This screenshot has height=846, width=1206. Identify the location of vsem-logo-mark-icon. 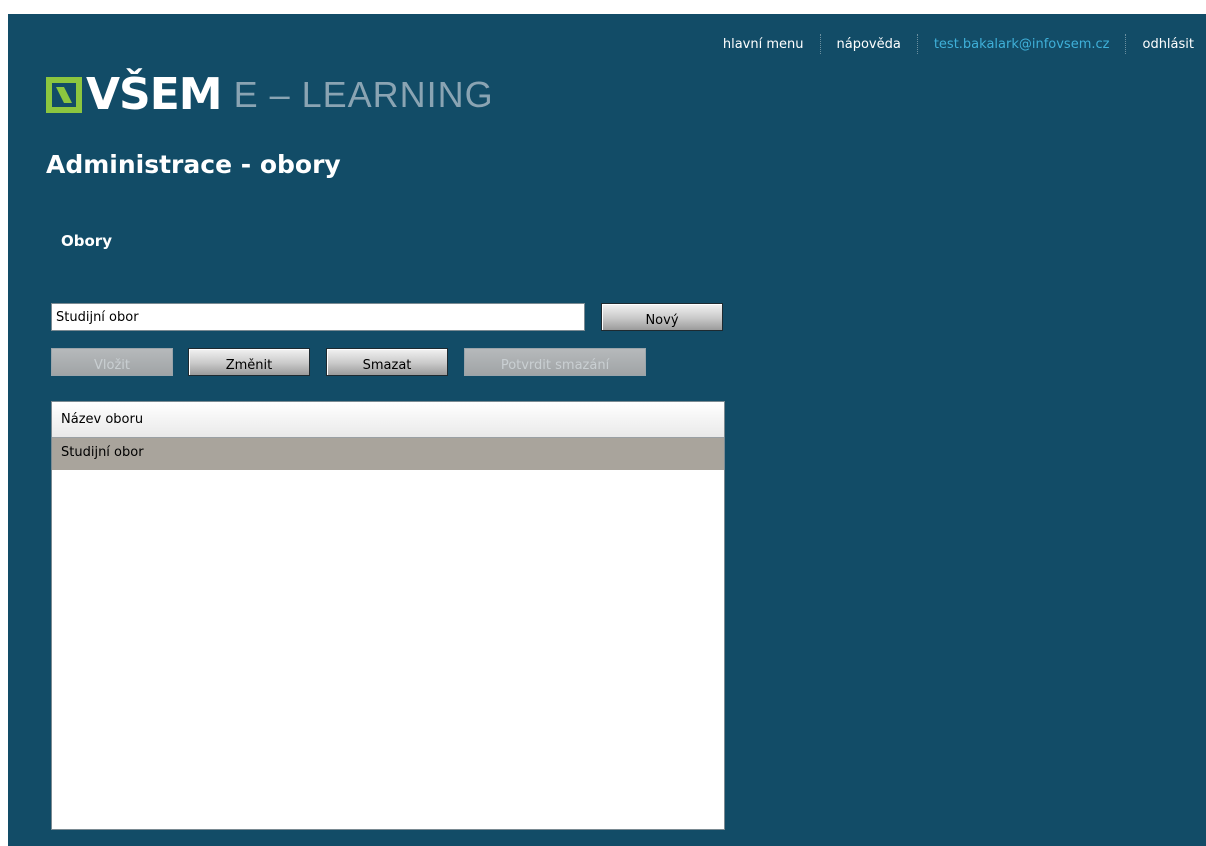
(64, 95).